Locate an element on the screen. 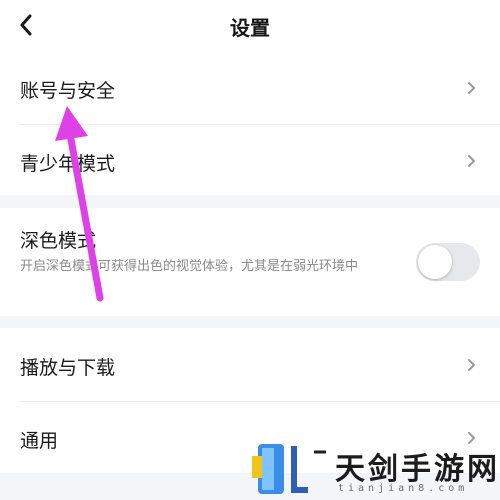  dark-mode-description: 开启深色模式可获得出色的视觉体验，尤其是在弱光环境中 is located at coordinates (189, 266).